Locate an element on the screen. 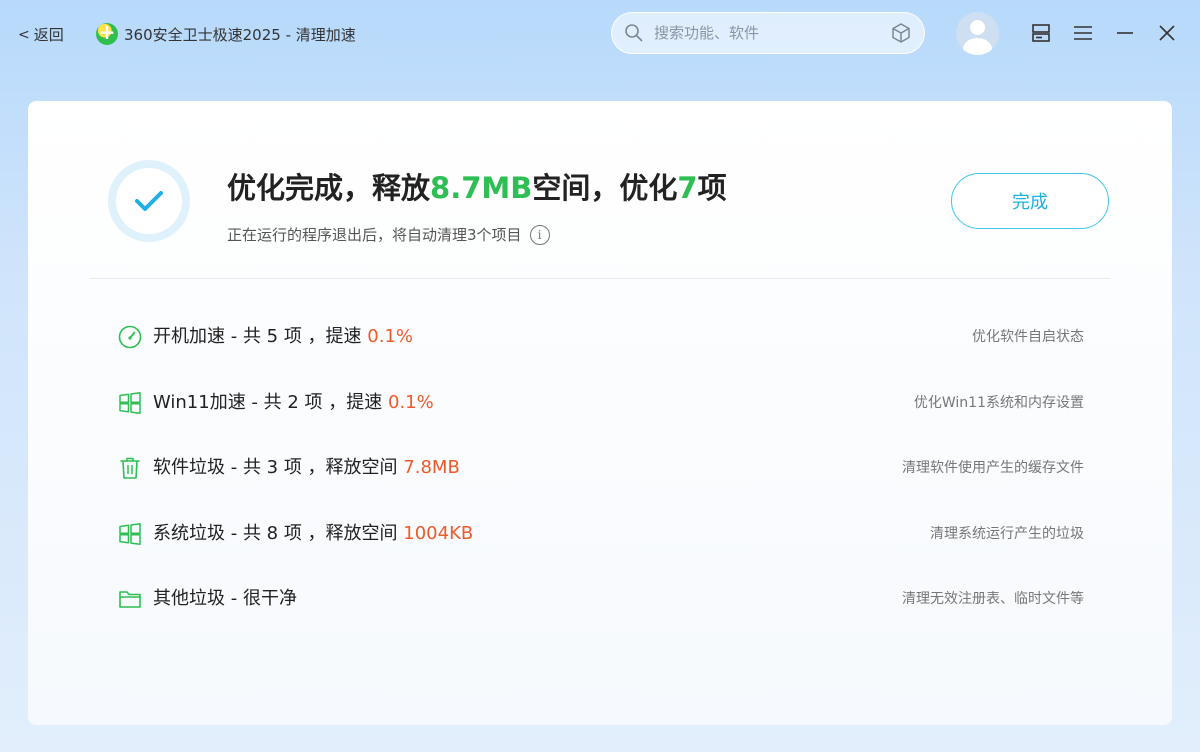  item-description: 清理系统运行产生的垃圾 is located at coordinates (1007, 533).